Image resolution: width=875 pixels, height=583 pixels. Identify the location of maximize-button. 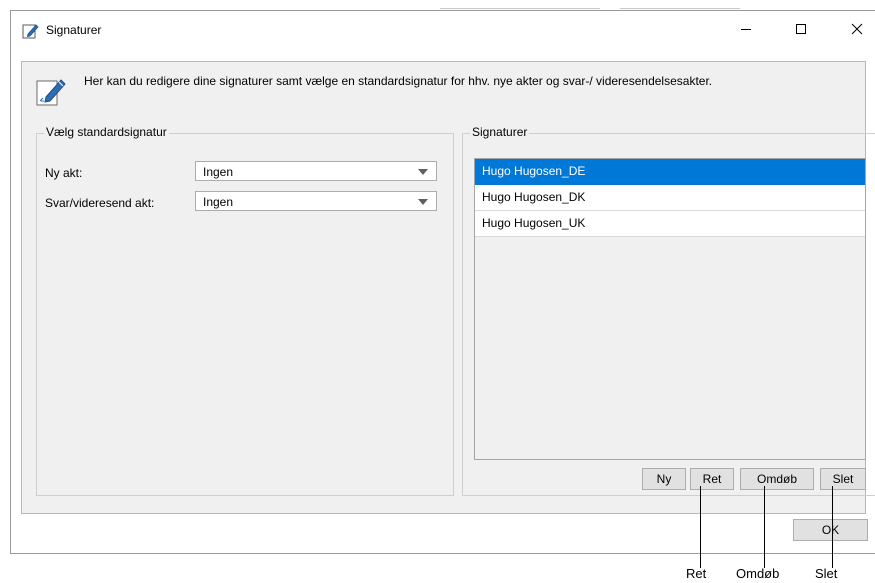
(801, 30).